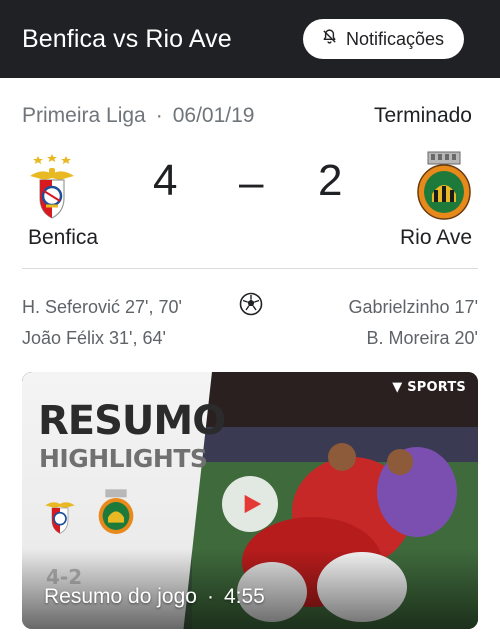 The image size is (500, 639). I want to click on match-meta-left: Primeira Liga · 06/01/19, so click(138, 116).